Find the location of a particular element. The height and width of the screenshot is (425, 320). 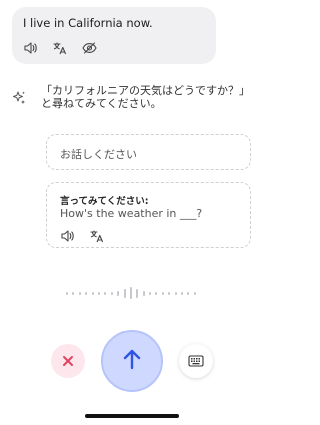

suggested-phrase-actions is located at coordinates (89, 236).